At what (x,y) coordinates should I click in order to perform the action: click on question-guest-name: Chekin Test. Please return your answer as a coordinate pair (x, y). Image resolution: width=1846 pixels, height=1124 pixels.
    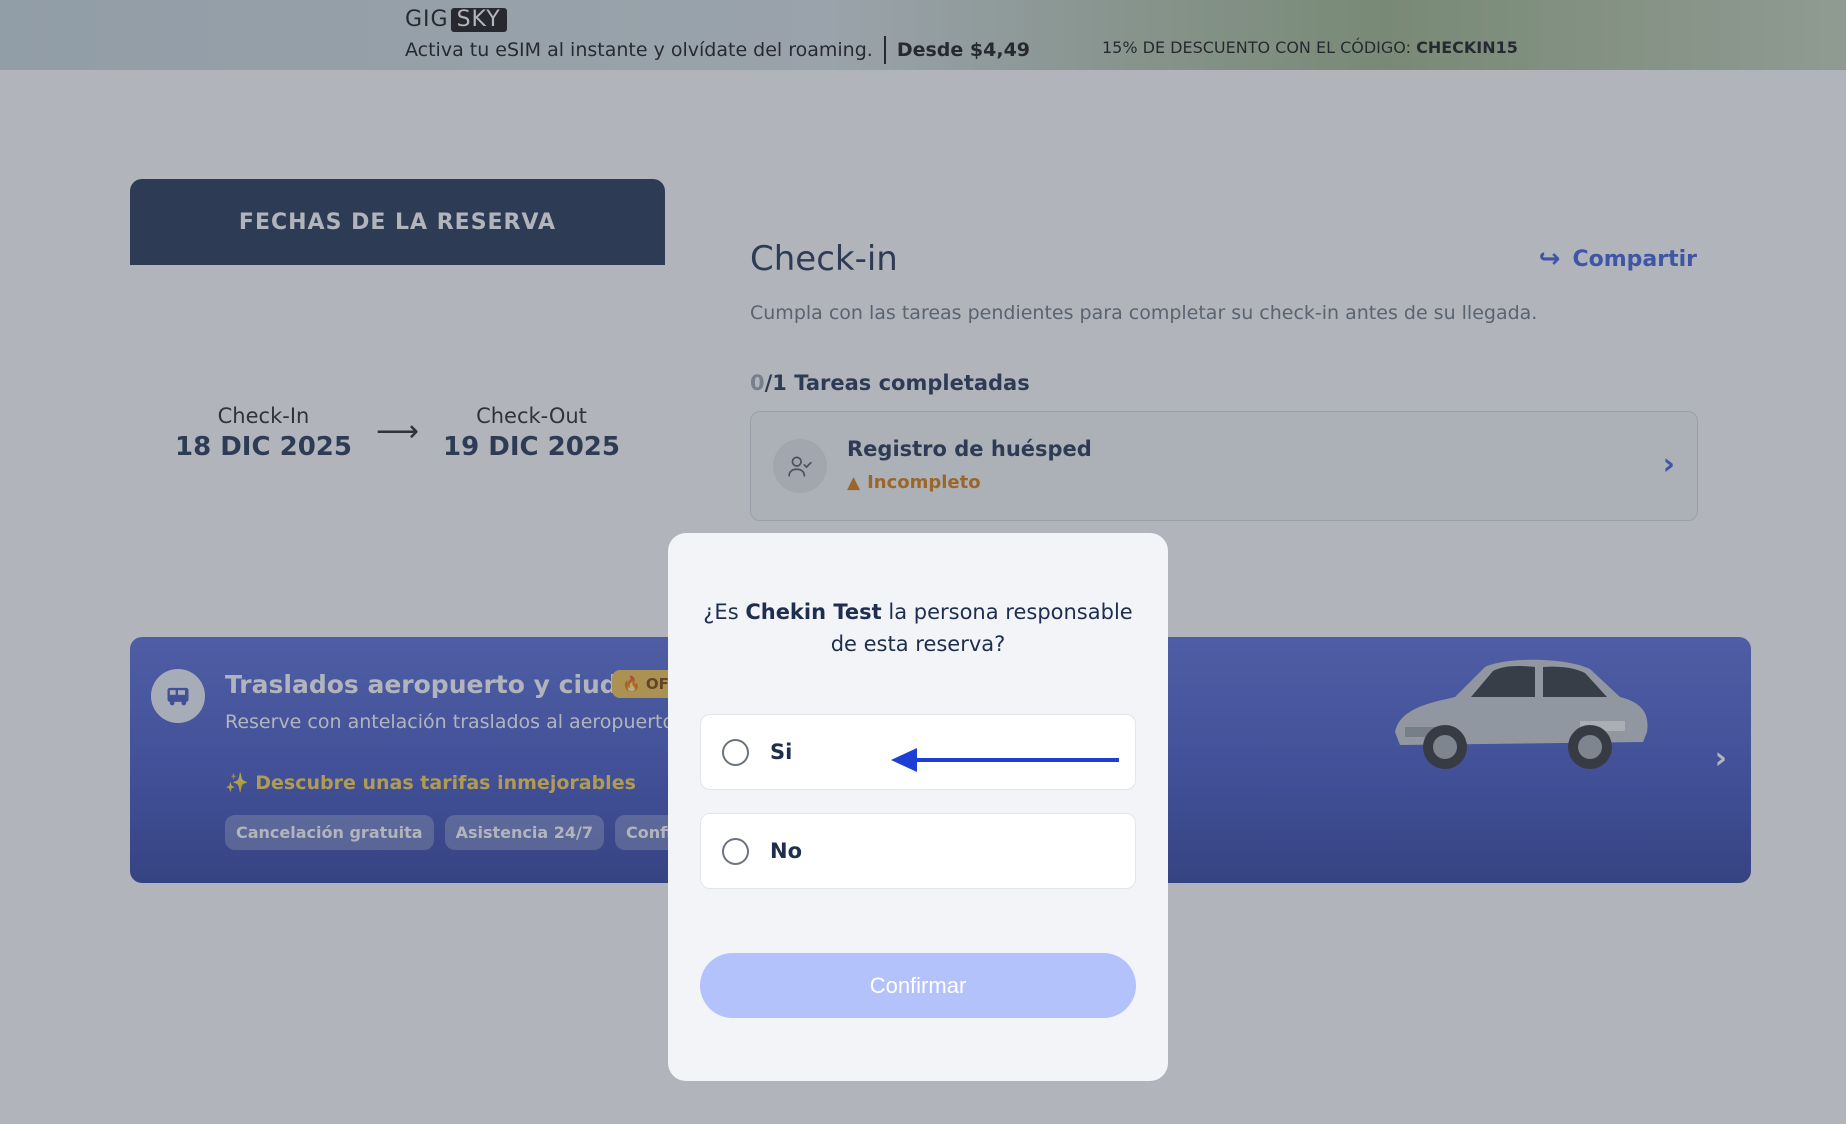
    Looking at the image, I should click on (813, 612).